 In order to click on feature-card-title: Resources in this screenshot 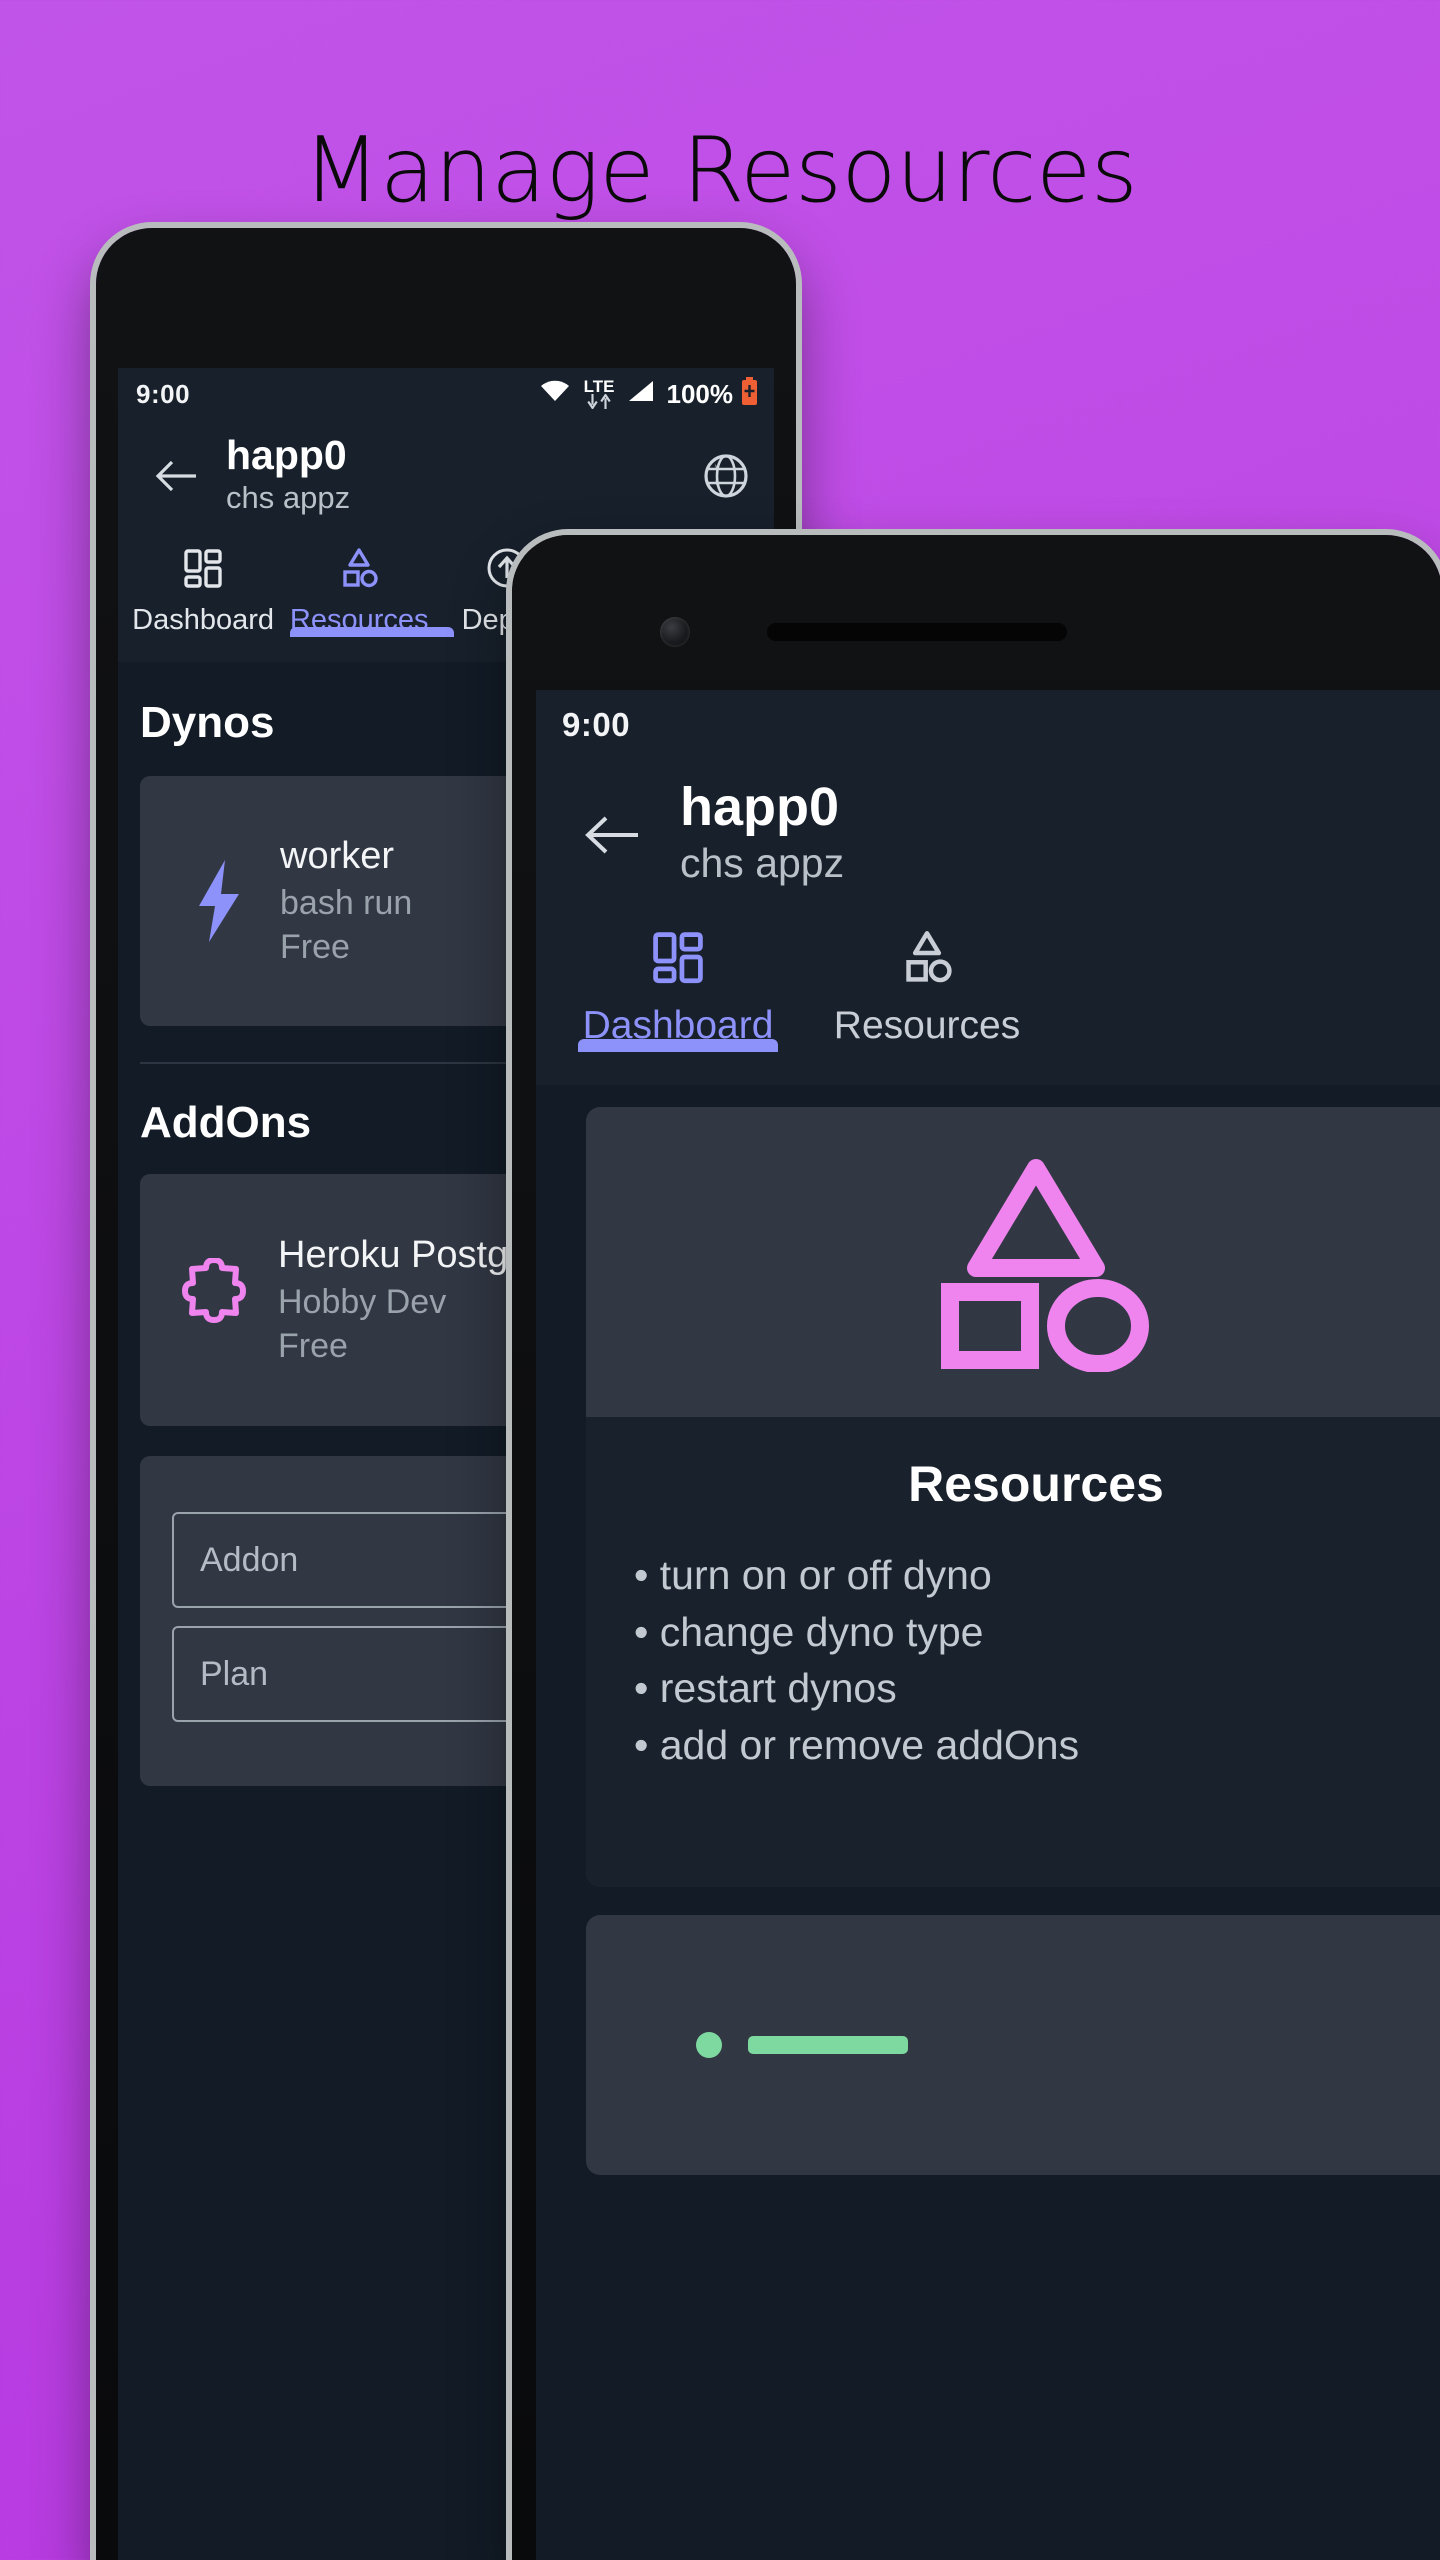, I will do `click(1036, 1484)`.